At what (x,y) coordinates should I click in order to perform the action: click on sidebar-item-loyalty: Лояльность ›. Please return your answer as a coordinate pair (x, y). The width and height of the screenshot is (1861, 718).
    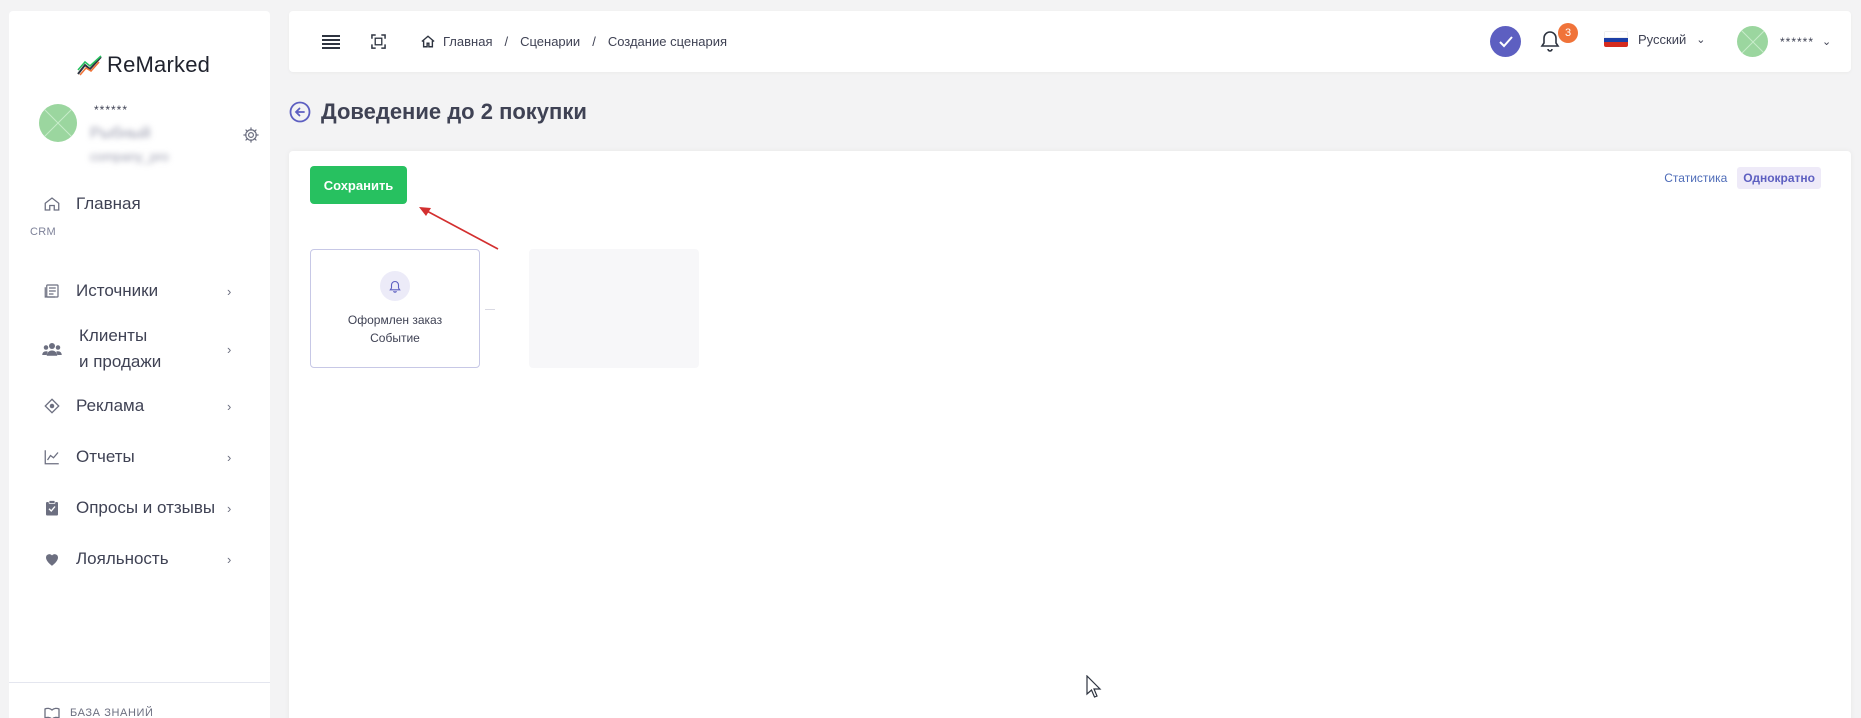
    Looking at the image, I should click on (139, 559).